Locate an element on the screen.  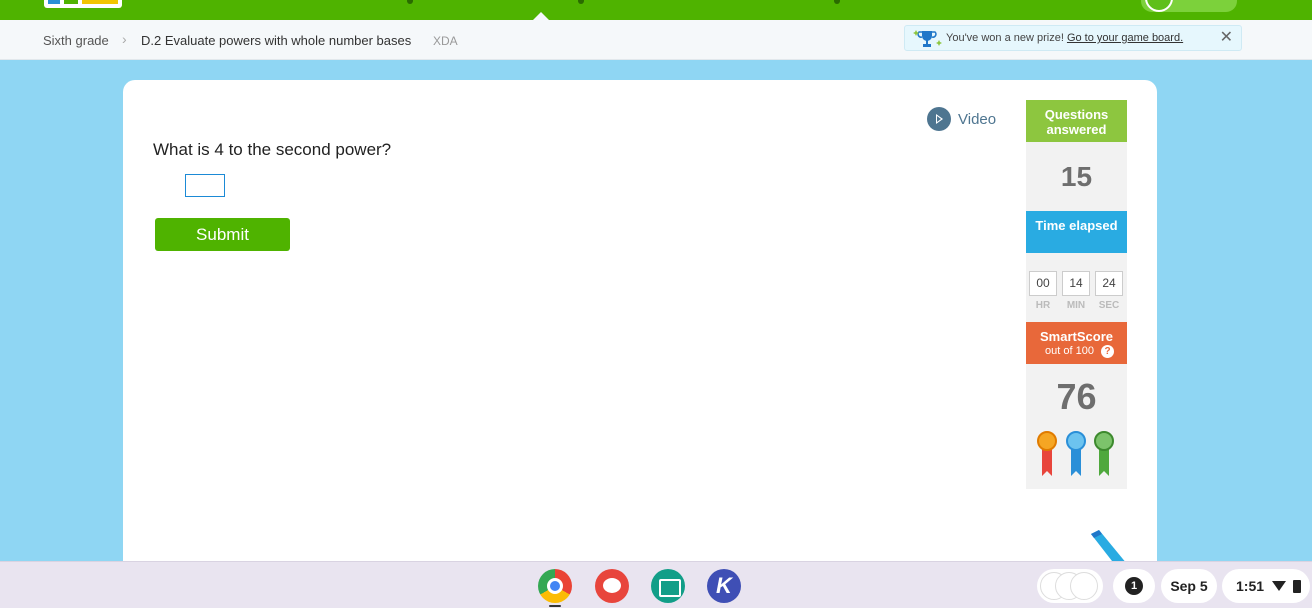
video-button: Video is located at coordinates (961, 119).